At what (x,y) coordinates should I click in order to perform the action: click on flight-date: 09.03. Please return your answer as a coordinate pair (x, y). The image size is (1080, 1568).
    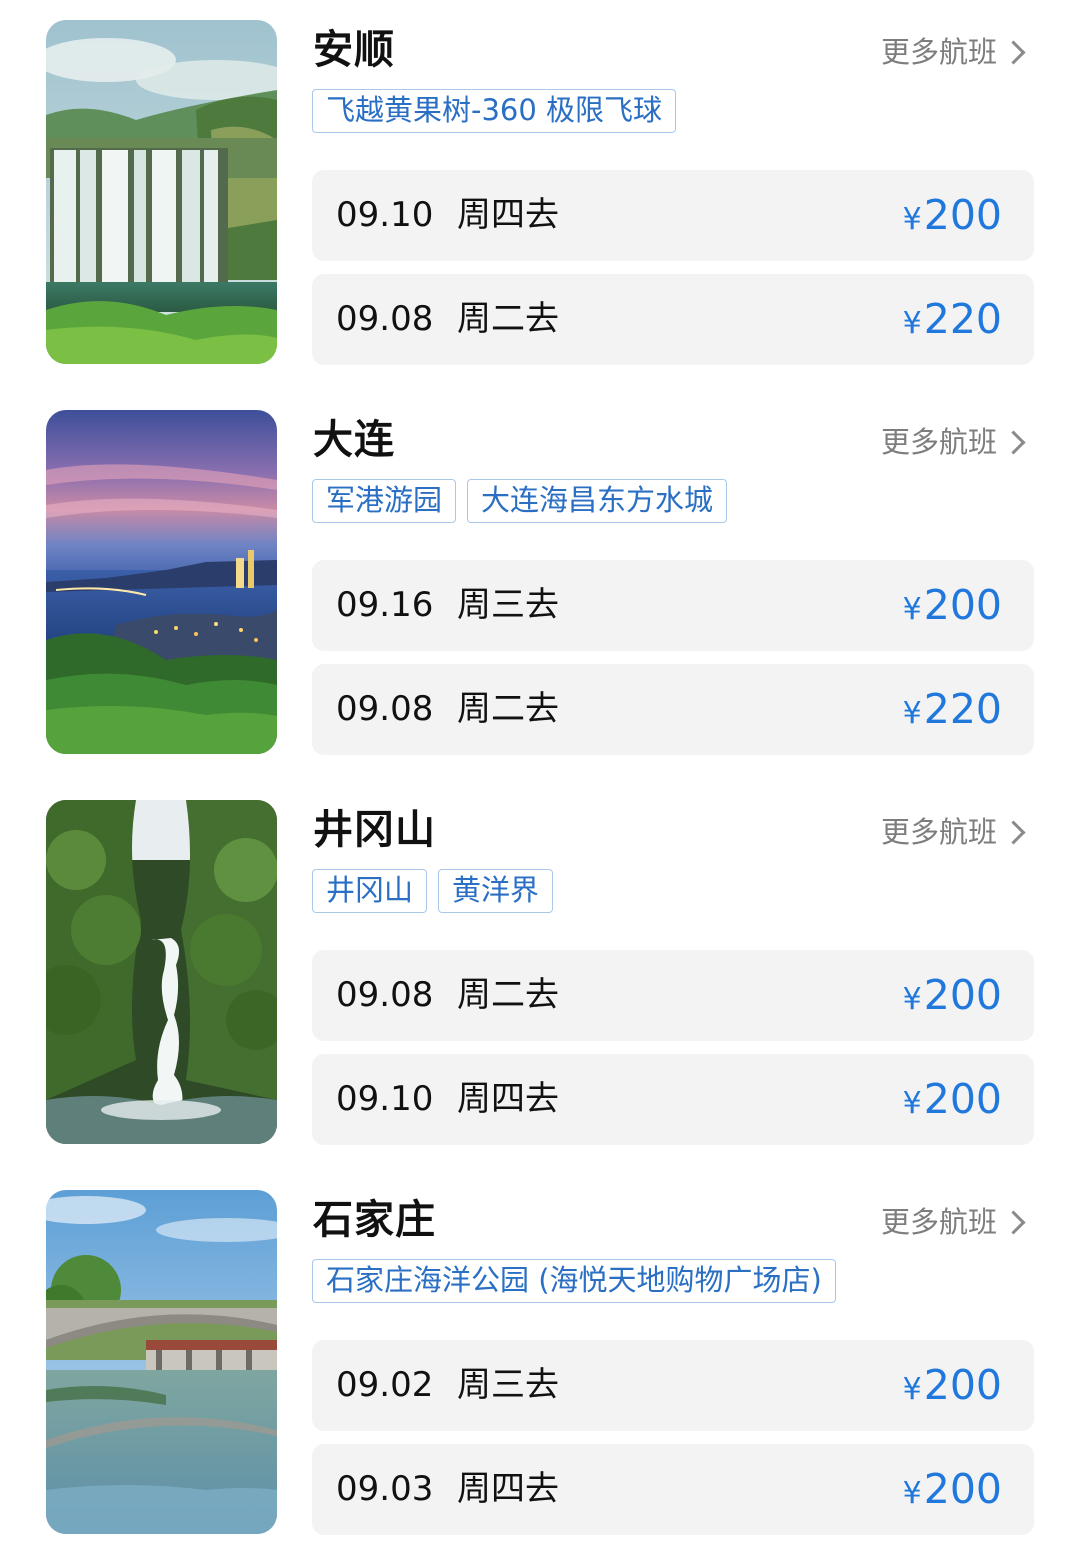
    Looking at the image, I should click on (385, 1489).